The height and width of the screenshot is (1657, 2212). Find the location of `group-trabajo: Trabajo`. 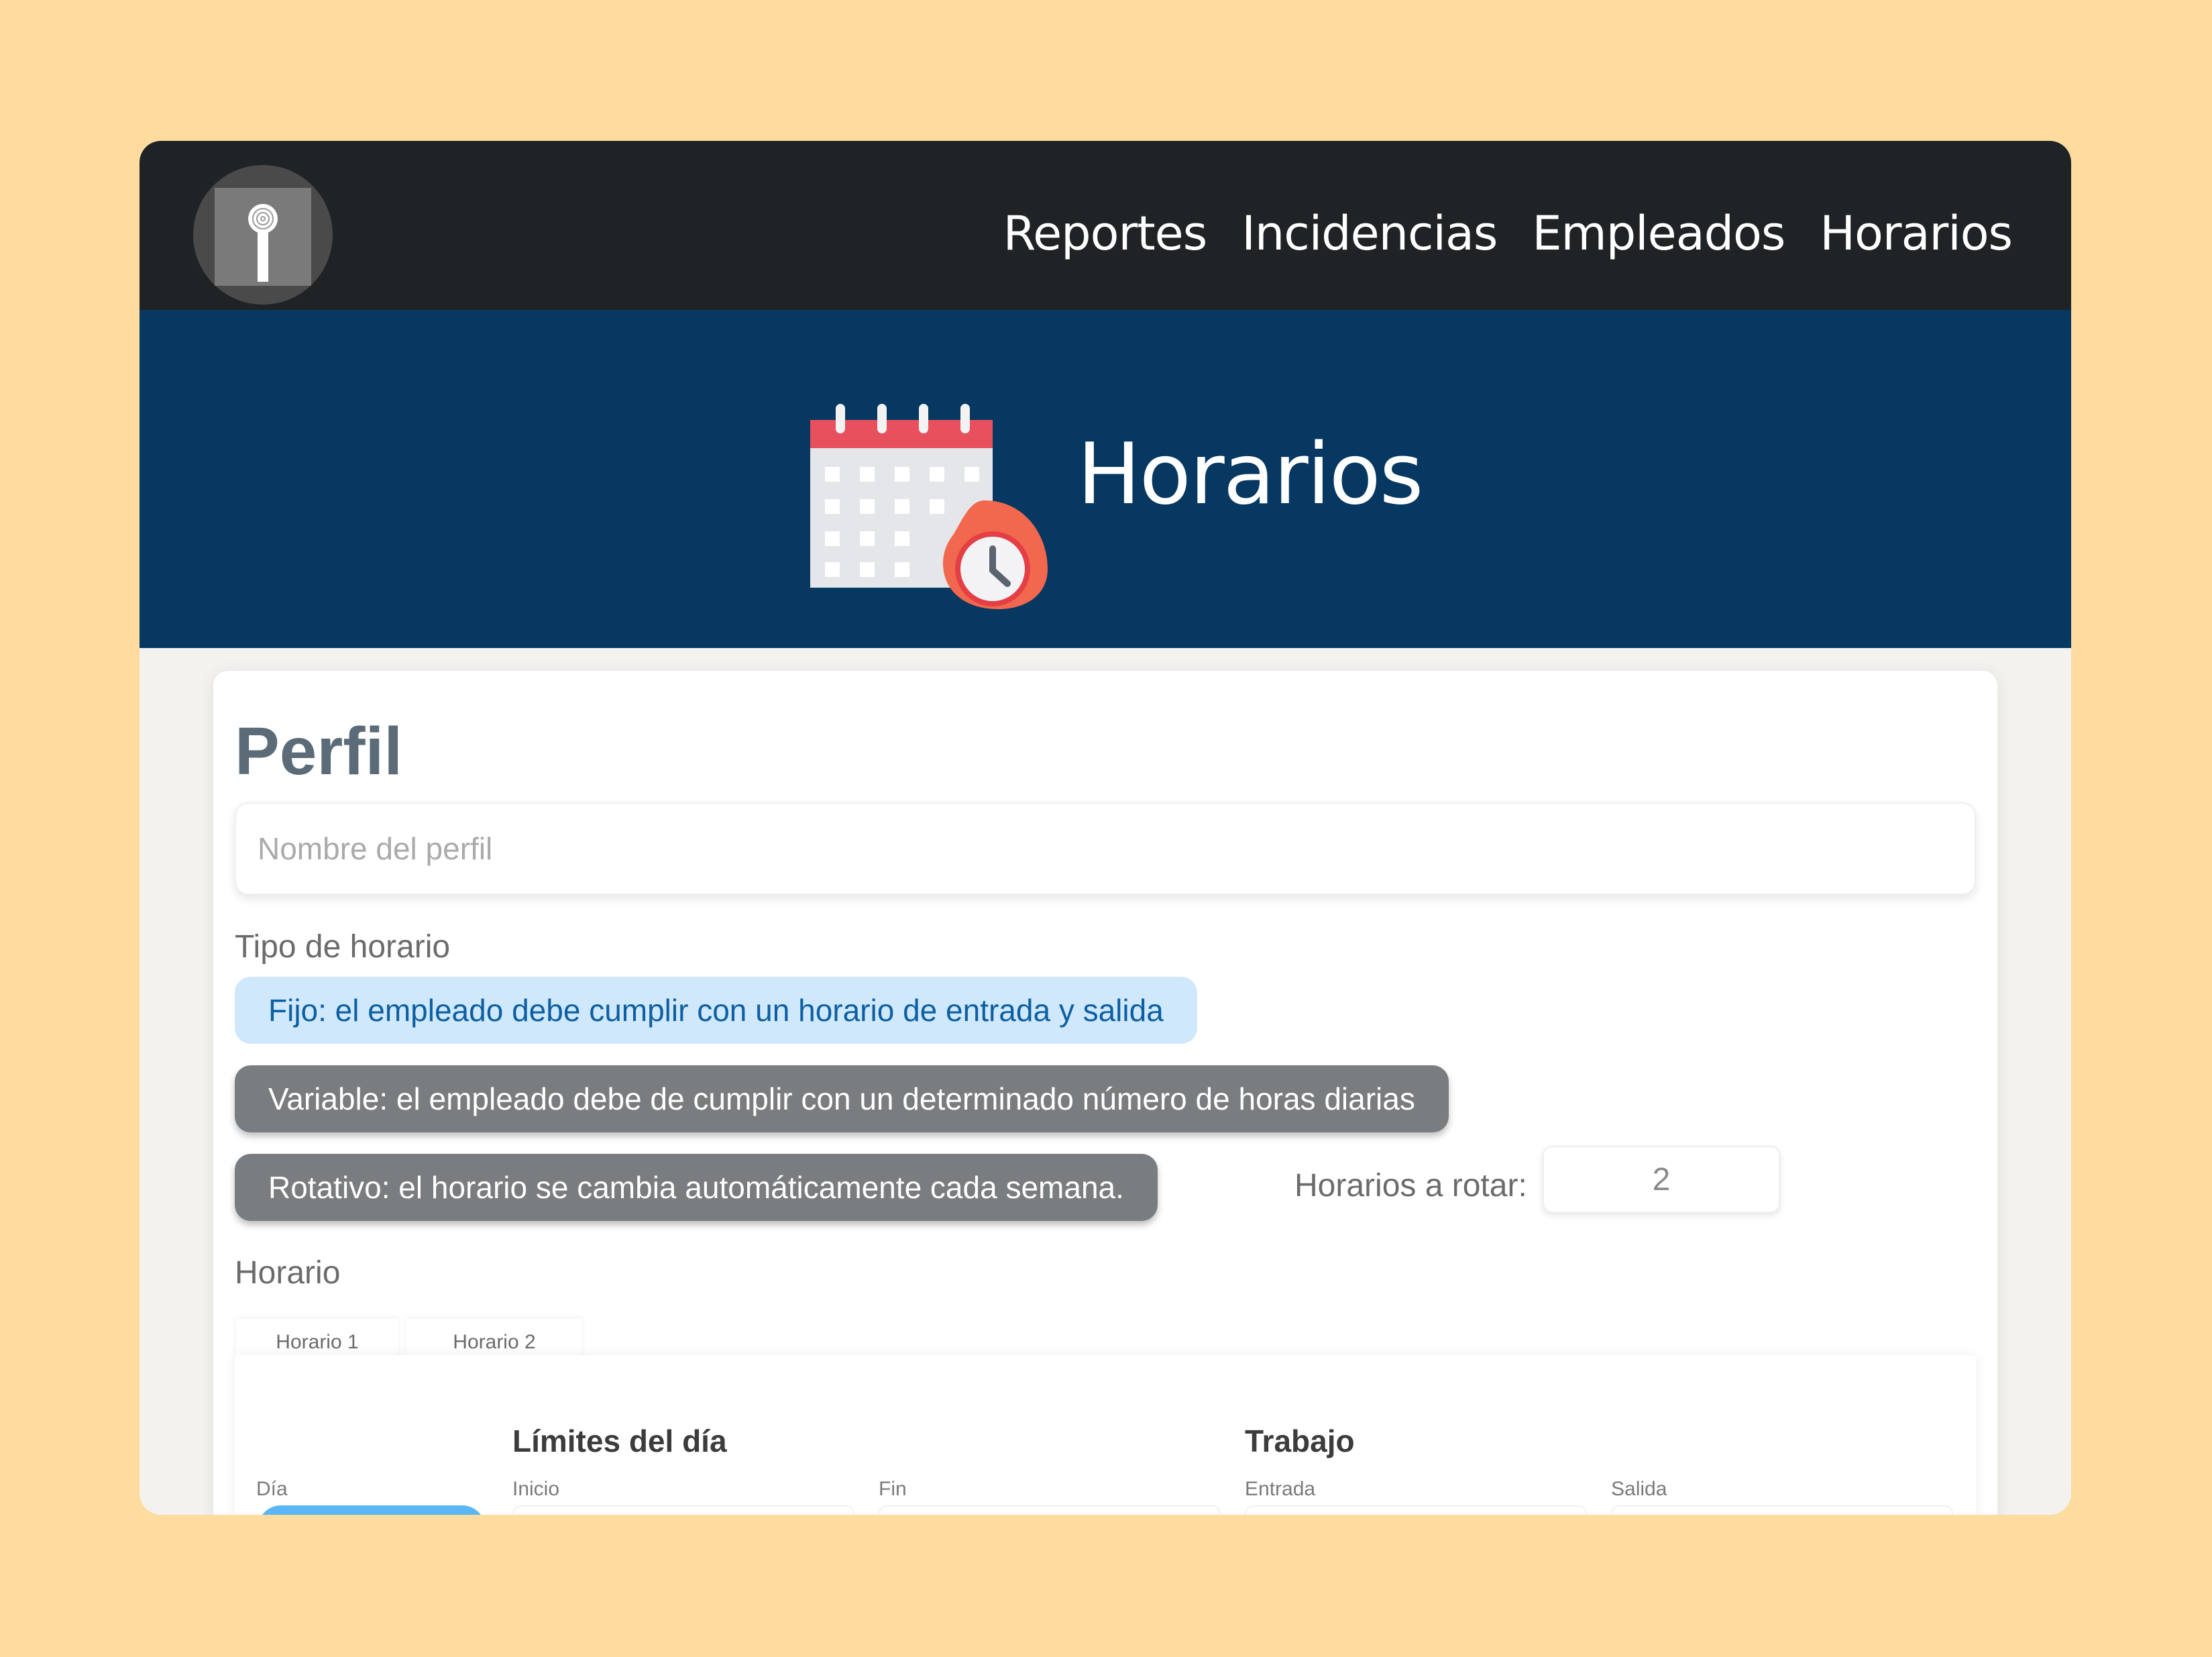

group-trabajo: Trabajo is located at coordinates (1300, 1441).